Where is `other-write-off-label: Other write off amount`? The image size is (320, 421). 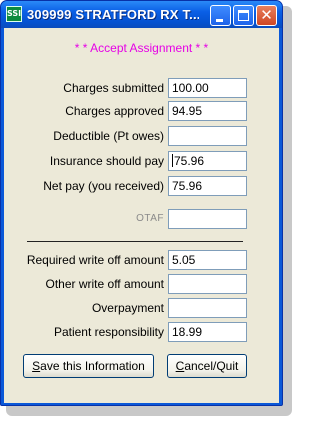 other-write-off-label: Other write off amount is located at coordinates (105, 284).